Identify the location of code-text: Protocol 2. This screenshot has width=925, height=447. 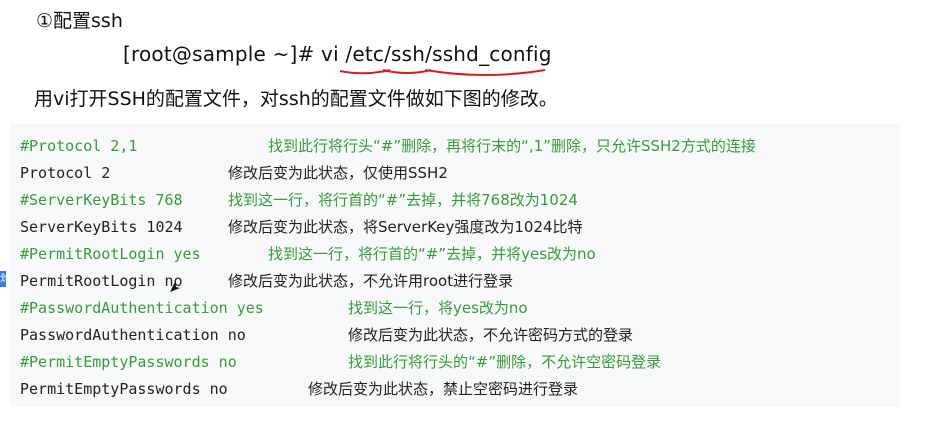
(65, 173).